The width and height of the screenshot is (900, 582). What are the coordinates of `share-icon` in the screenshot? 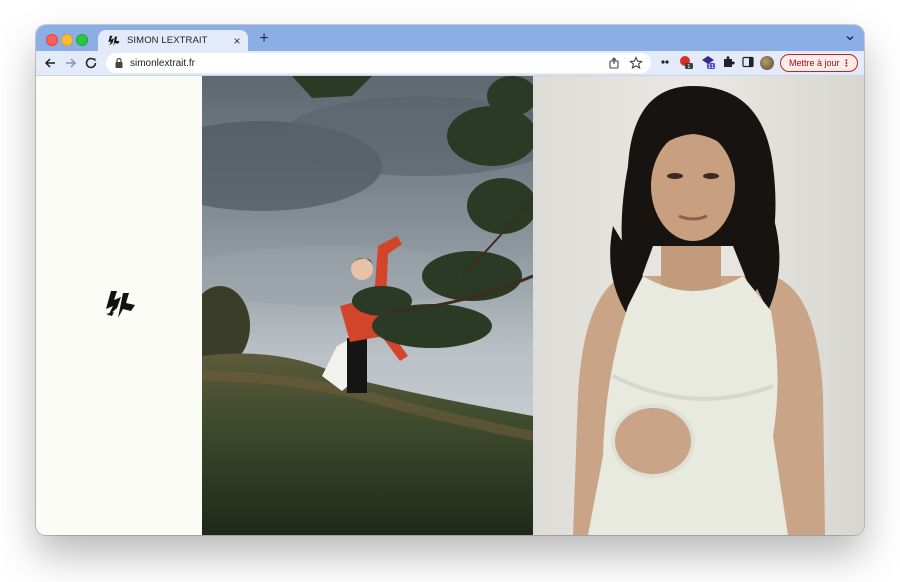 It's located at (614, 63).